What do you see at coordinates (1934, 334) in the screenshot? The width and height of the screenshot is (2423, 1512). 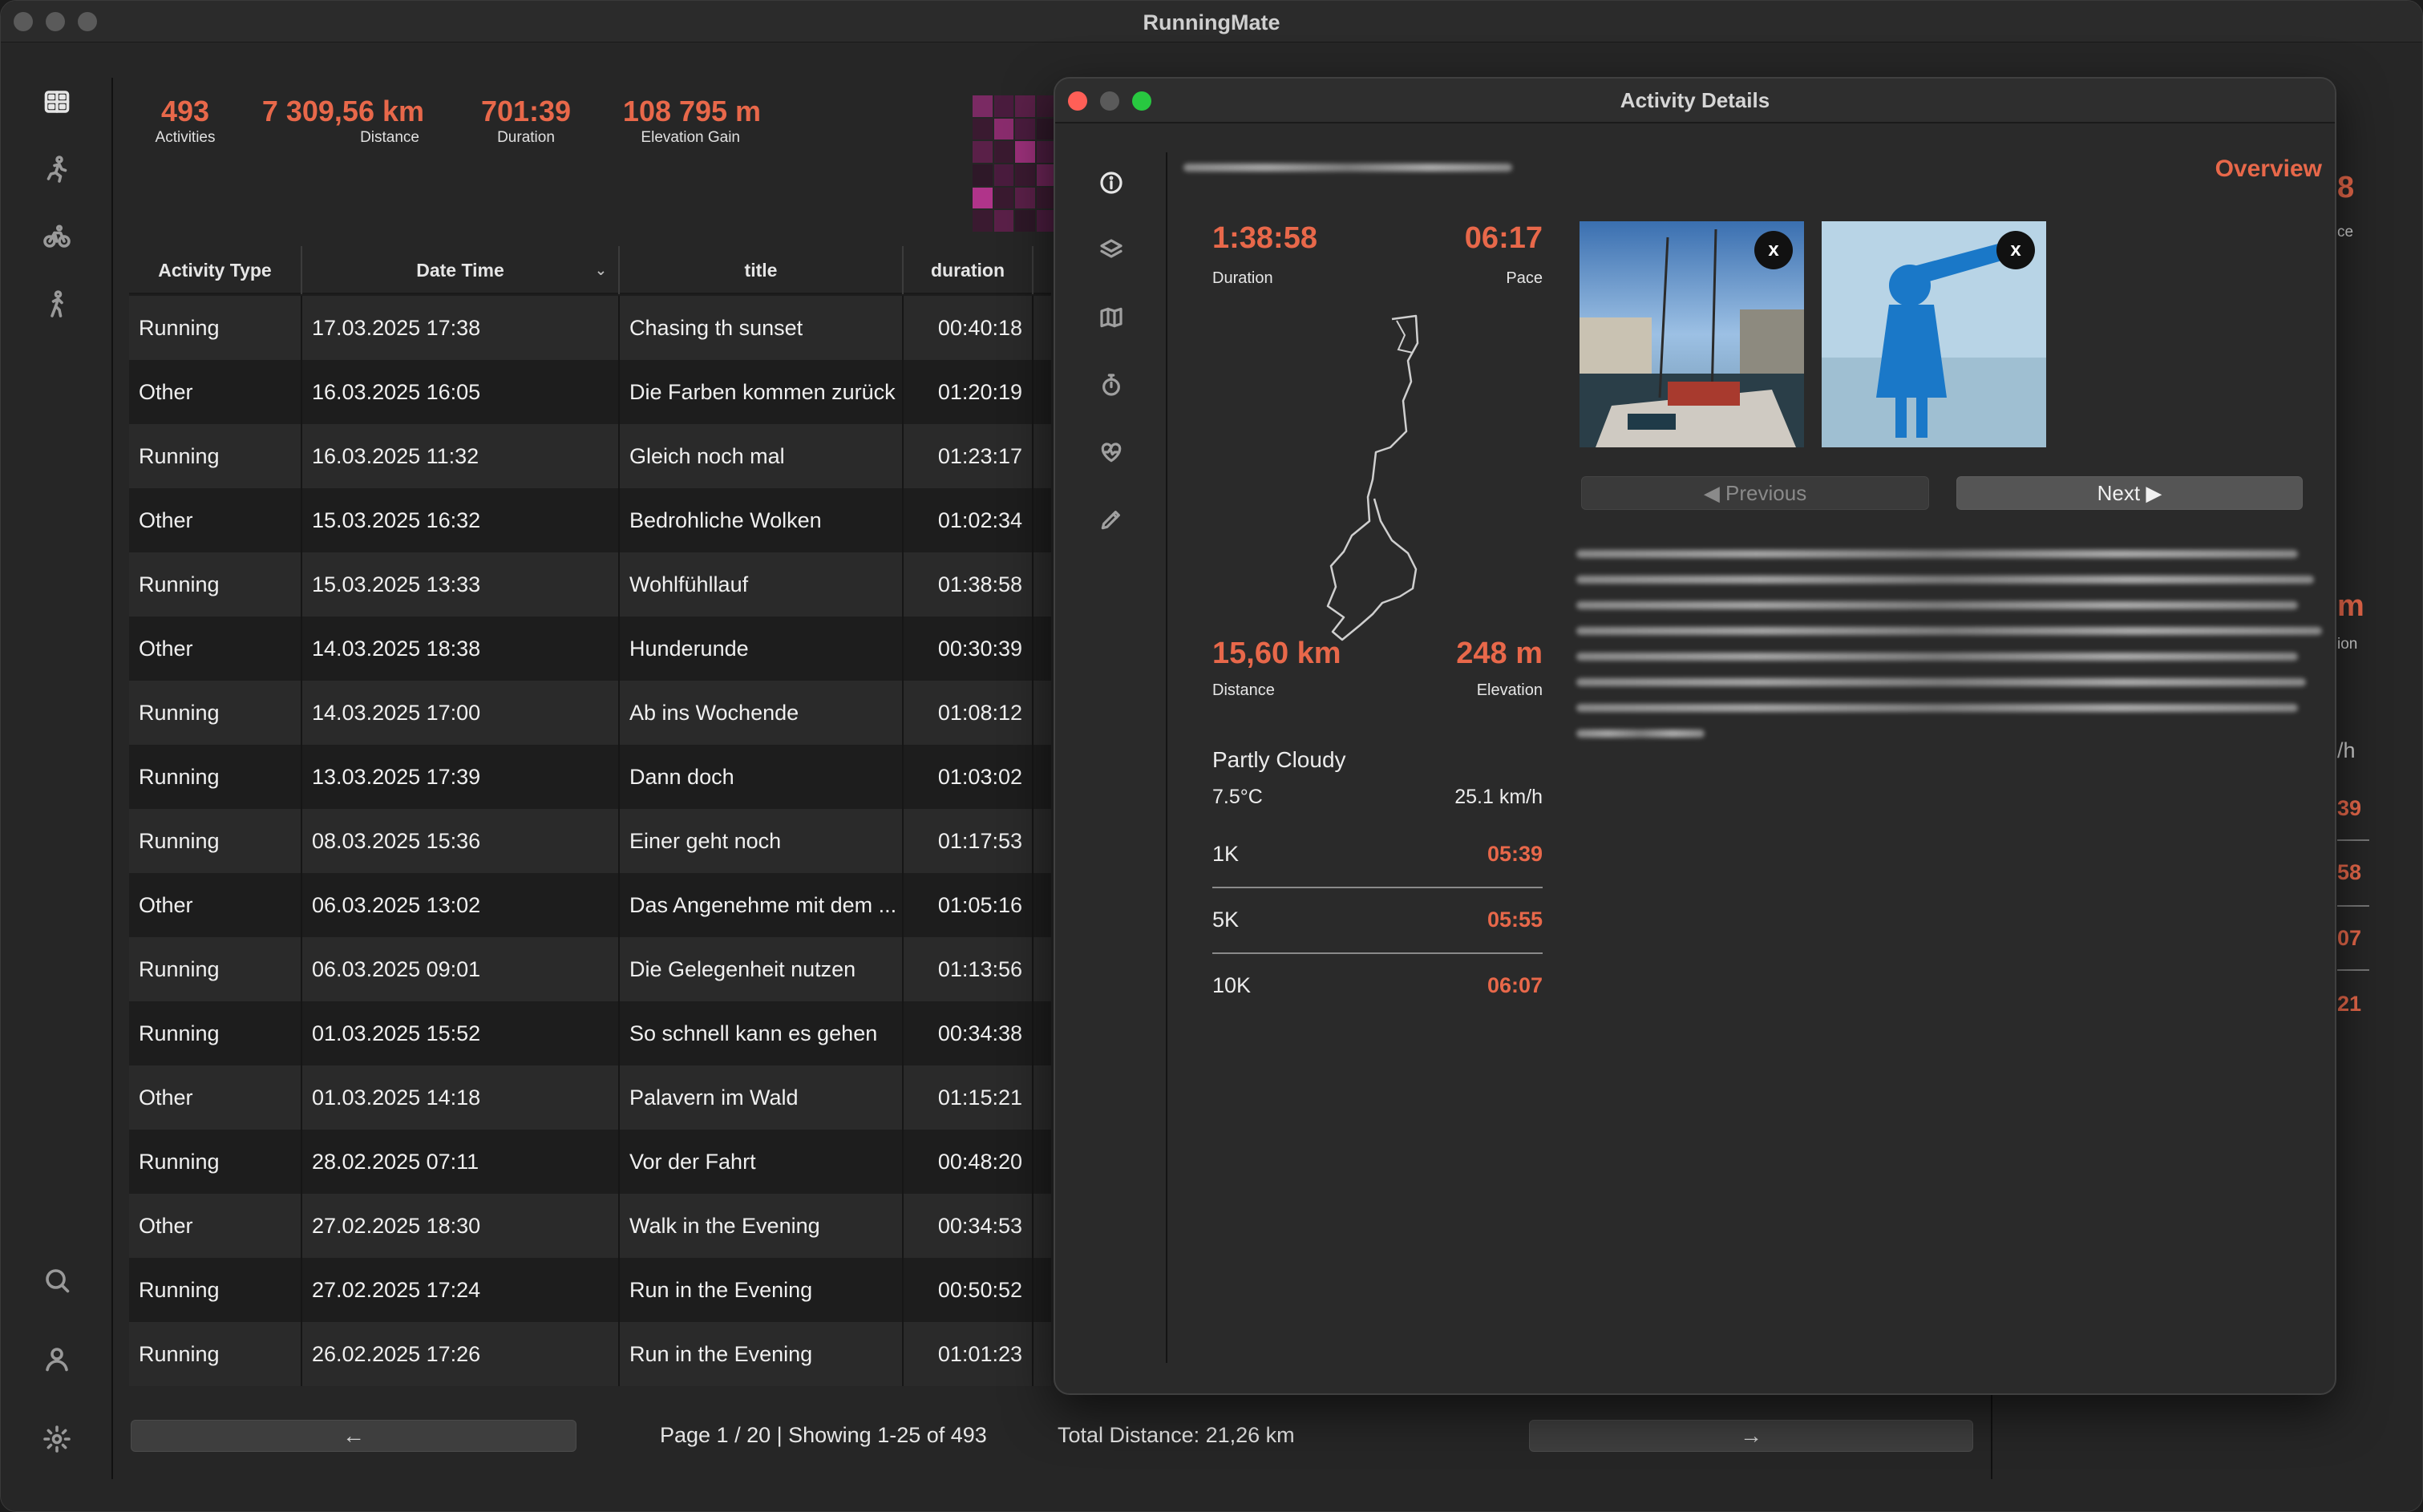 I see `activity-photo-telescope: x` at bounding box center [1934, 334].